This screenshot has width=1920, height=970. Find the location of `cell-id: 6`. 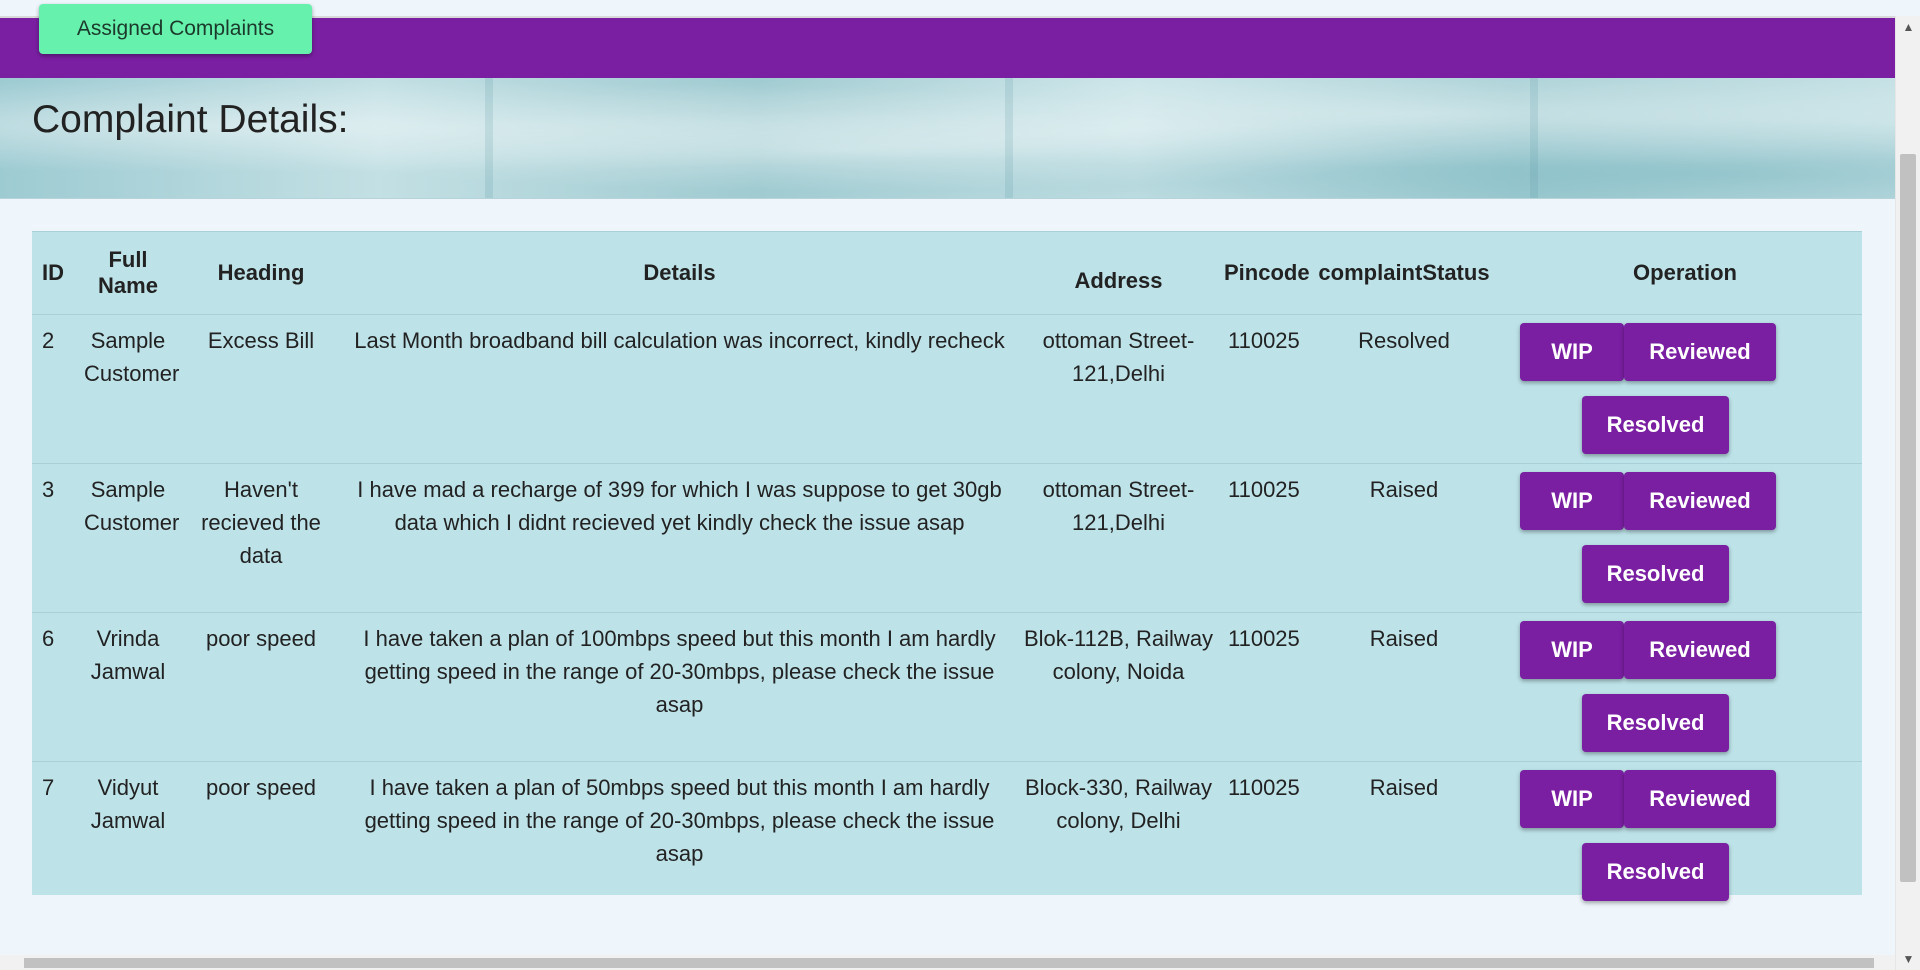

cell-id: 6 is located at coordinates (56, 687).